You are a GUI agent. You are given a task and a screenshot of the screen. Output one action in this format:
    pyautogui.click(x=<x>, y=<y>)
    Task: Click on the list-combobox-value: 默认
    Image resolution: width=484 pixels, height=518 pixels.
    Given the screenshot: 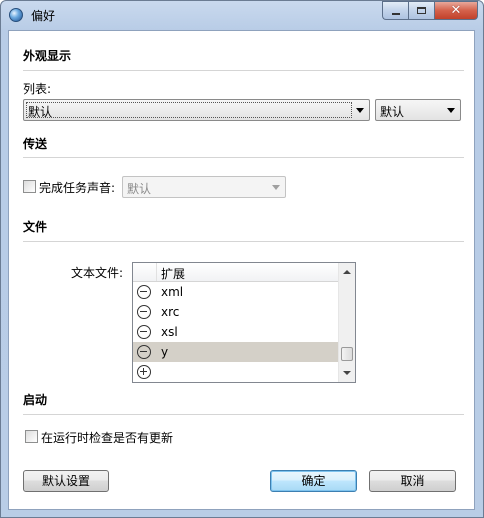 What is the action you would take?
    pyautogui.click(x=40, y=112)
    